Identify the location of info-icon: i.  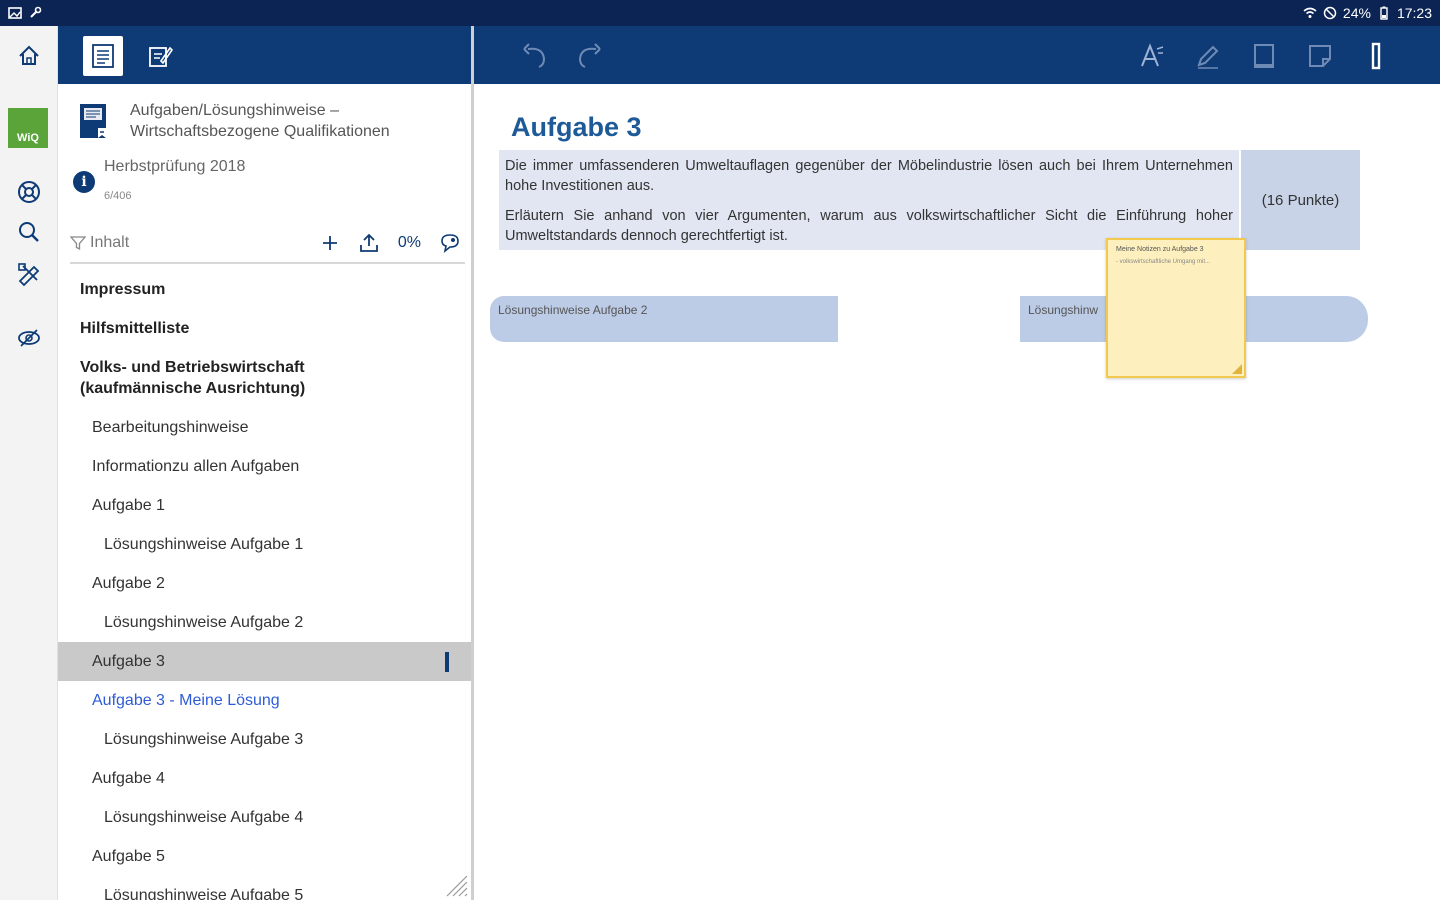
(84, 182).